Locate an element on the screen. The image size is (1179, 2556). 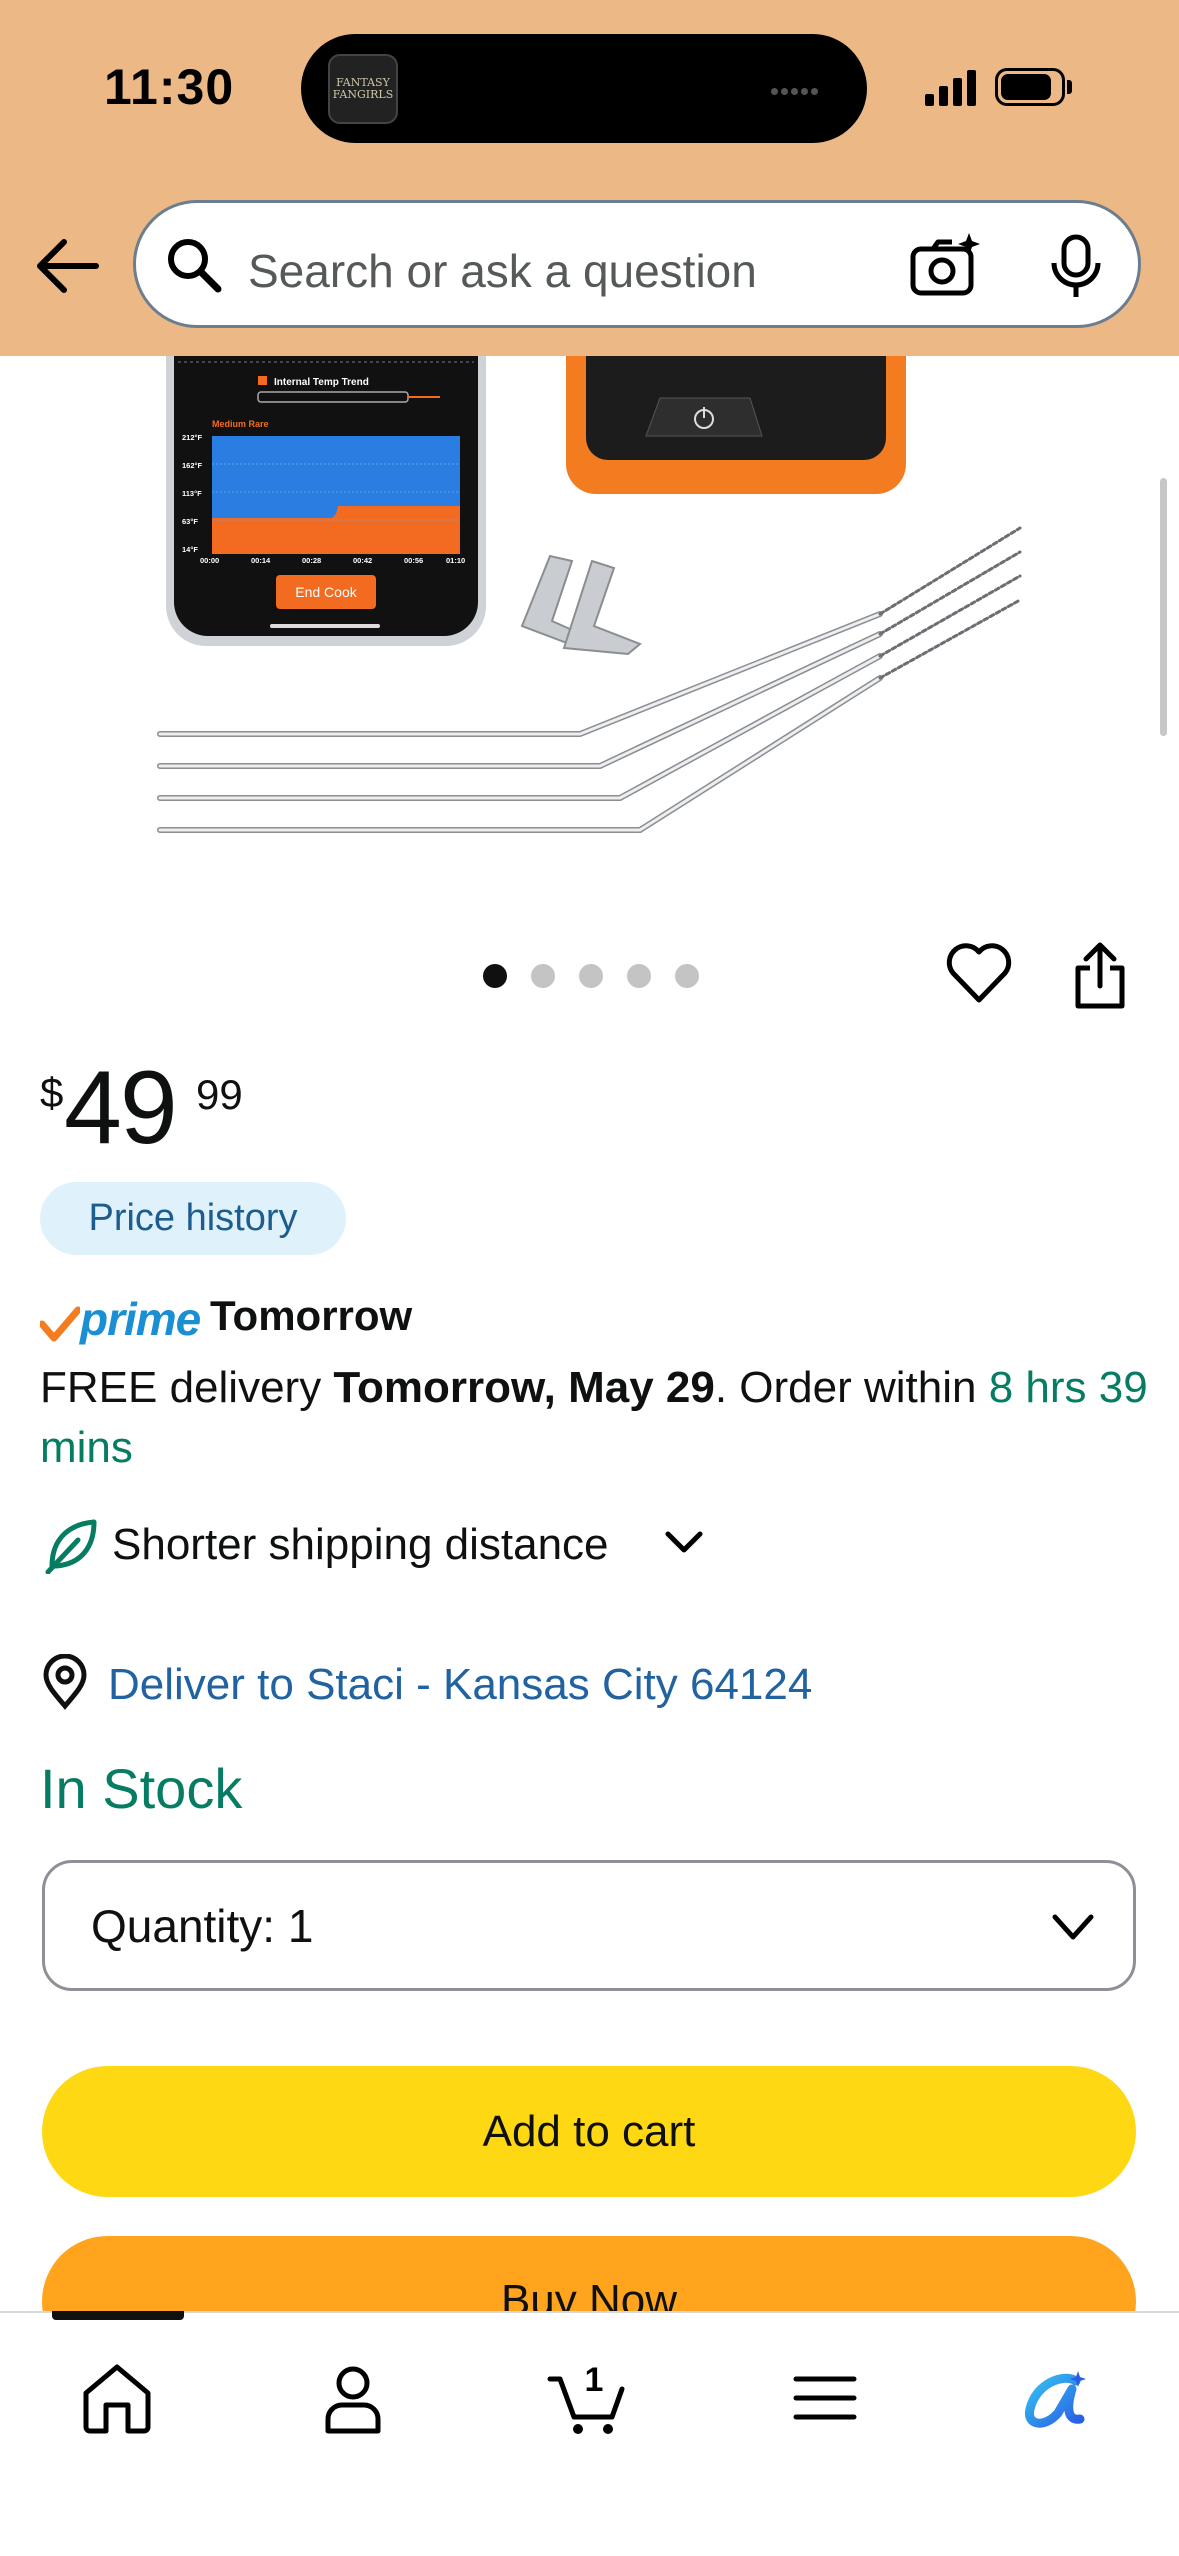
x-tick: 00:28 is located at coordinates (311, 560).